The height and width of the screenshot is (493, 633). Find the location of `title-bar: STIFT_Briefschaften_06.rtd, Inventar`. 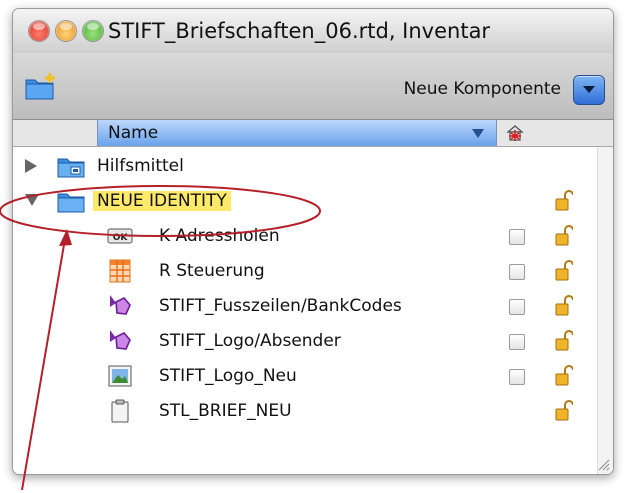

title-bar: STIFT_Briefschaften_06.rtd, Inventar is located at coordinates (313, 31).